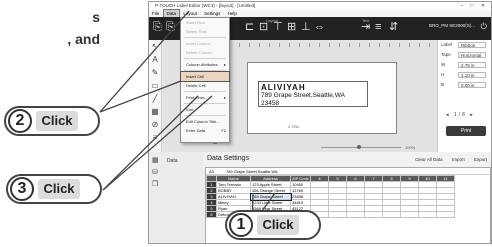  I want to click on prop-width-row: W 2.75 in, so click(464, 65).